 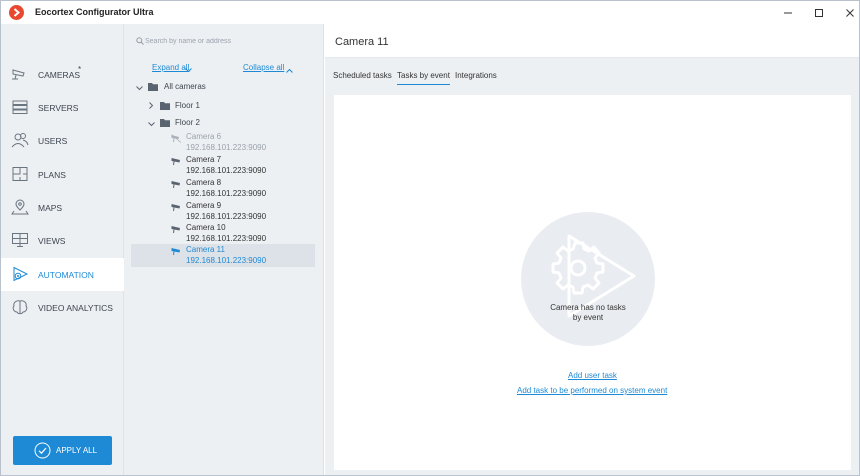 What do you see at coordinates (263, 67) in the screenshot?
I see `collapse-all-link: Collapse all` at bounding box center [263, 67].